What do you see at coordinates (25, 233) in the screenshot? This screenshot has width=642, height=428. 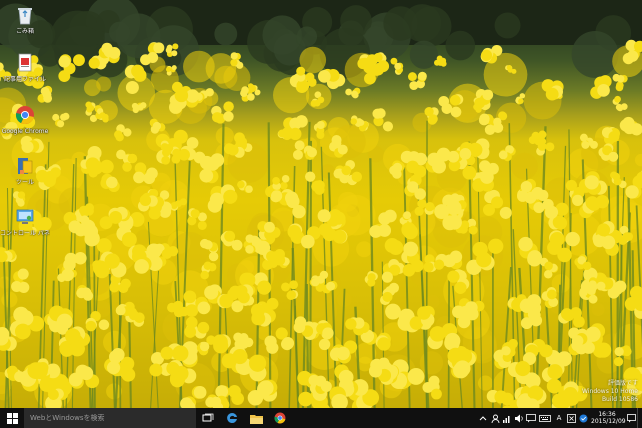 I see `control-panel-label: コントロール パネル` at bounding box center [25, 233].